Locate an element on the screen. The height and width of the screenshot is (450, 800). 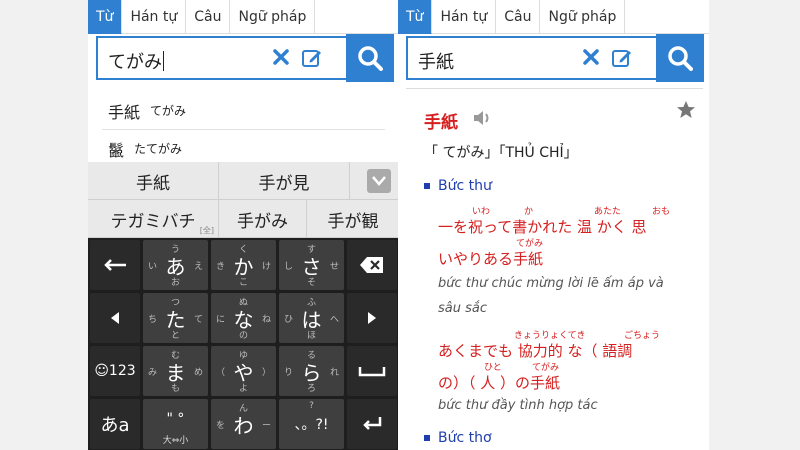
arrow-left-icon is located at coordinates (115, 318).